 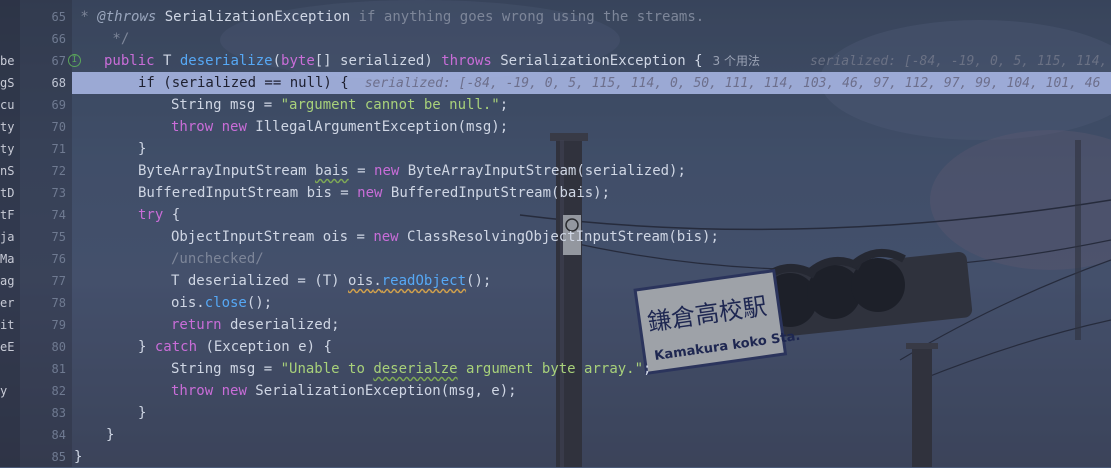 What do you see at coordinates (43, 259) in the screenshot?
I see `line-number: 76` at bounding box center [43, 259].